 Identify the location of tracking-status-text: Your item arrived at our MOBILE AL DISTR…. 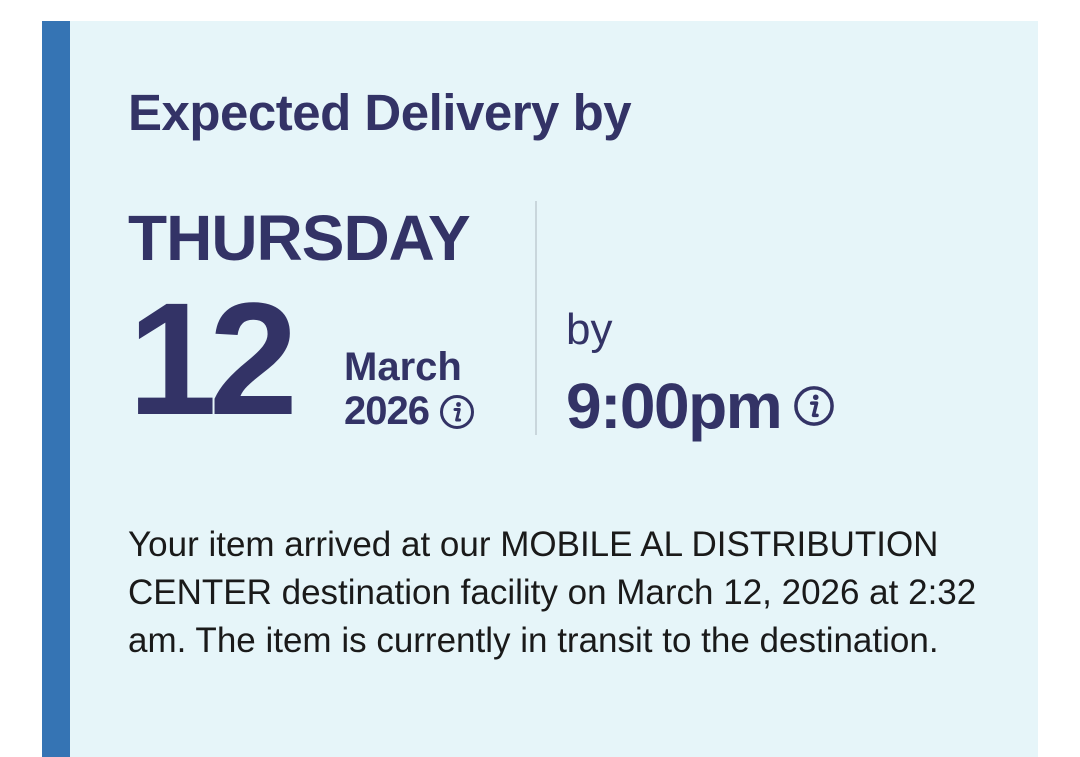
(552, 592).